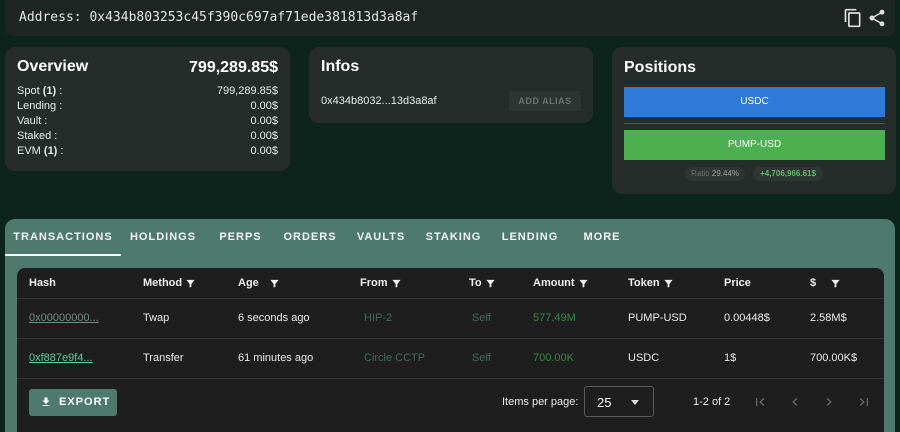  Describe the element at coordinates (864, 402) in the screenshot. I see `last-page-icon` at that location.